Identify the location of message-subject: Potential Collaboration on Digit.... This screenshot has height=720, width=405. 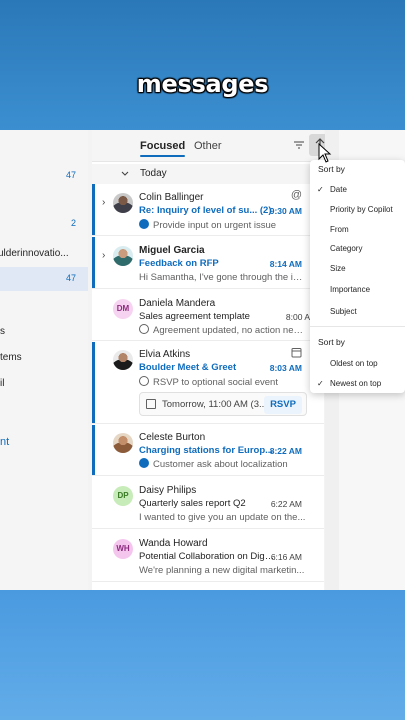
(207, 556).